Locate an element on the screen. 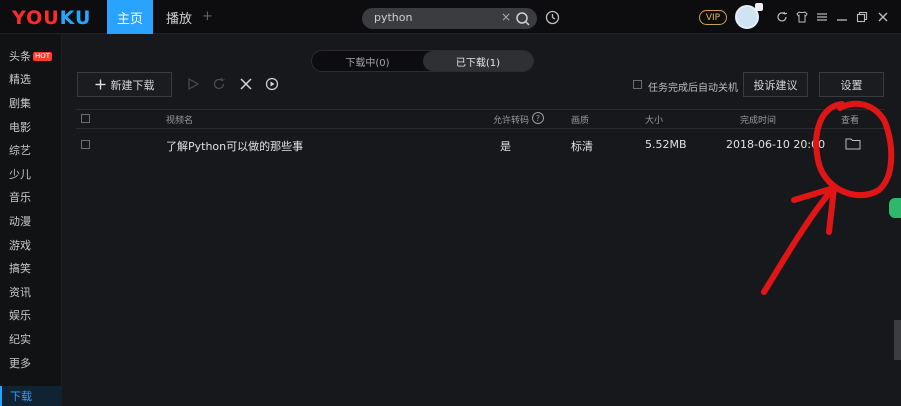  sidebar-item-games: 游戏 is located at coordinates (20, 245).